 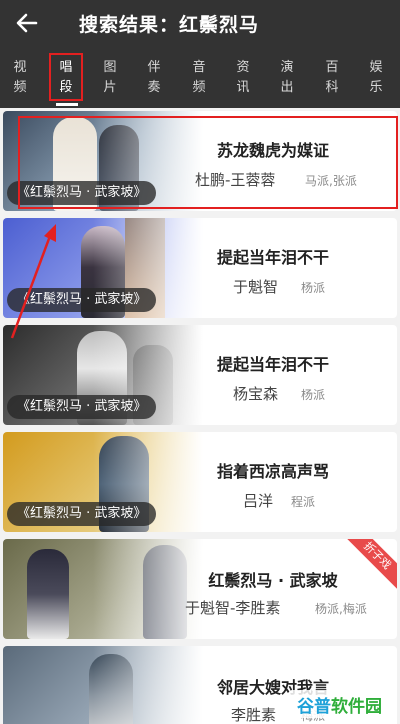 What do you see at coordinates (33, 281) in the screenshot?
I see `annotation-arrow-icon` at bounding box center [33, 281].